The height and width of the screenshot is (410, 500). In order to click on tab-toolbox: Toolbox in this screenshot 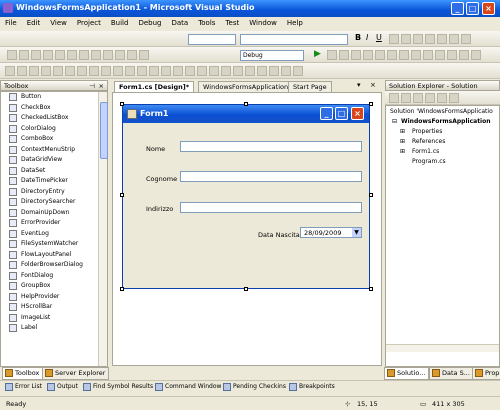, I will do `click(23, 373)`.